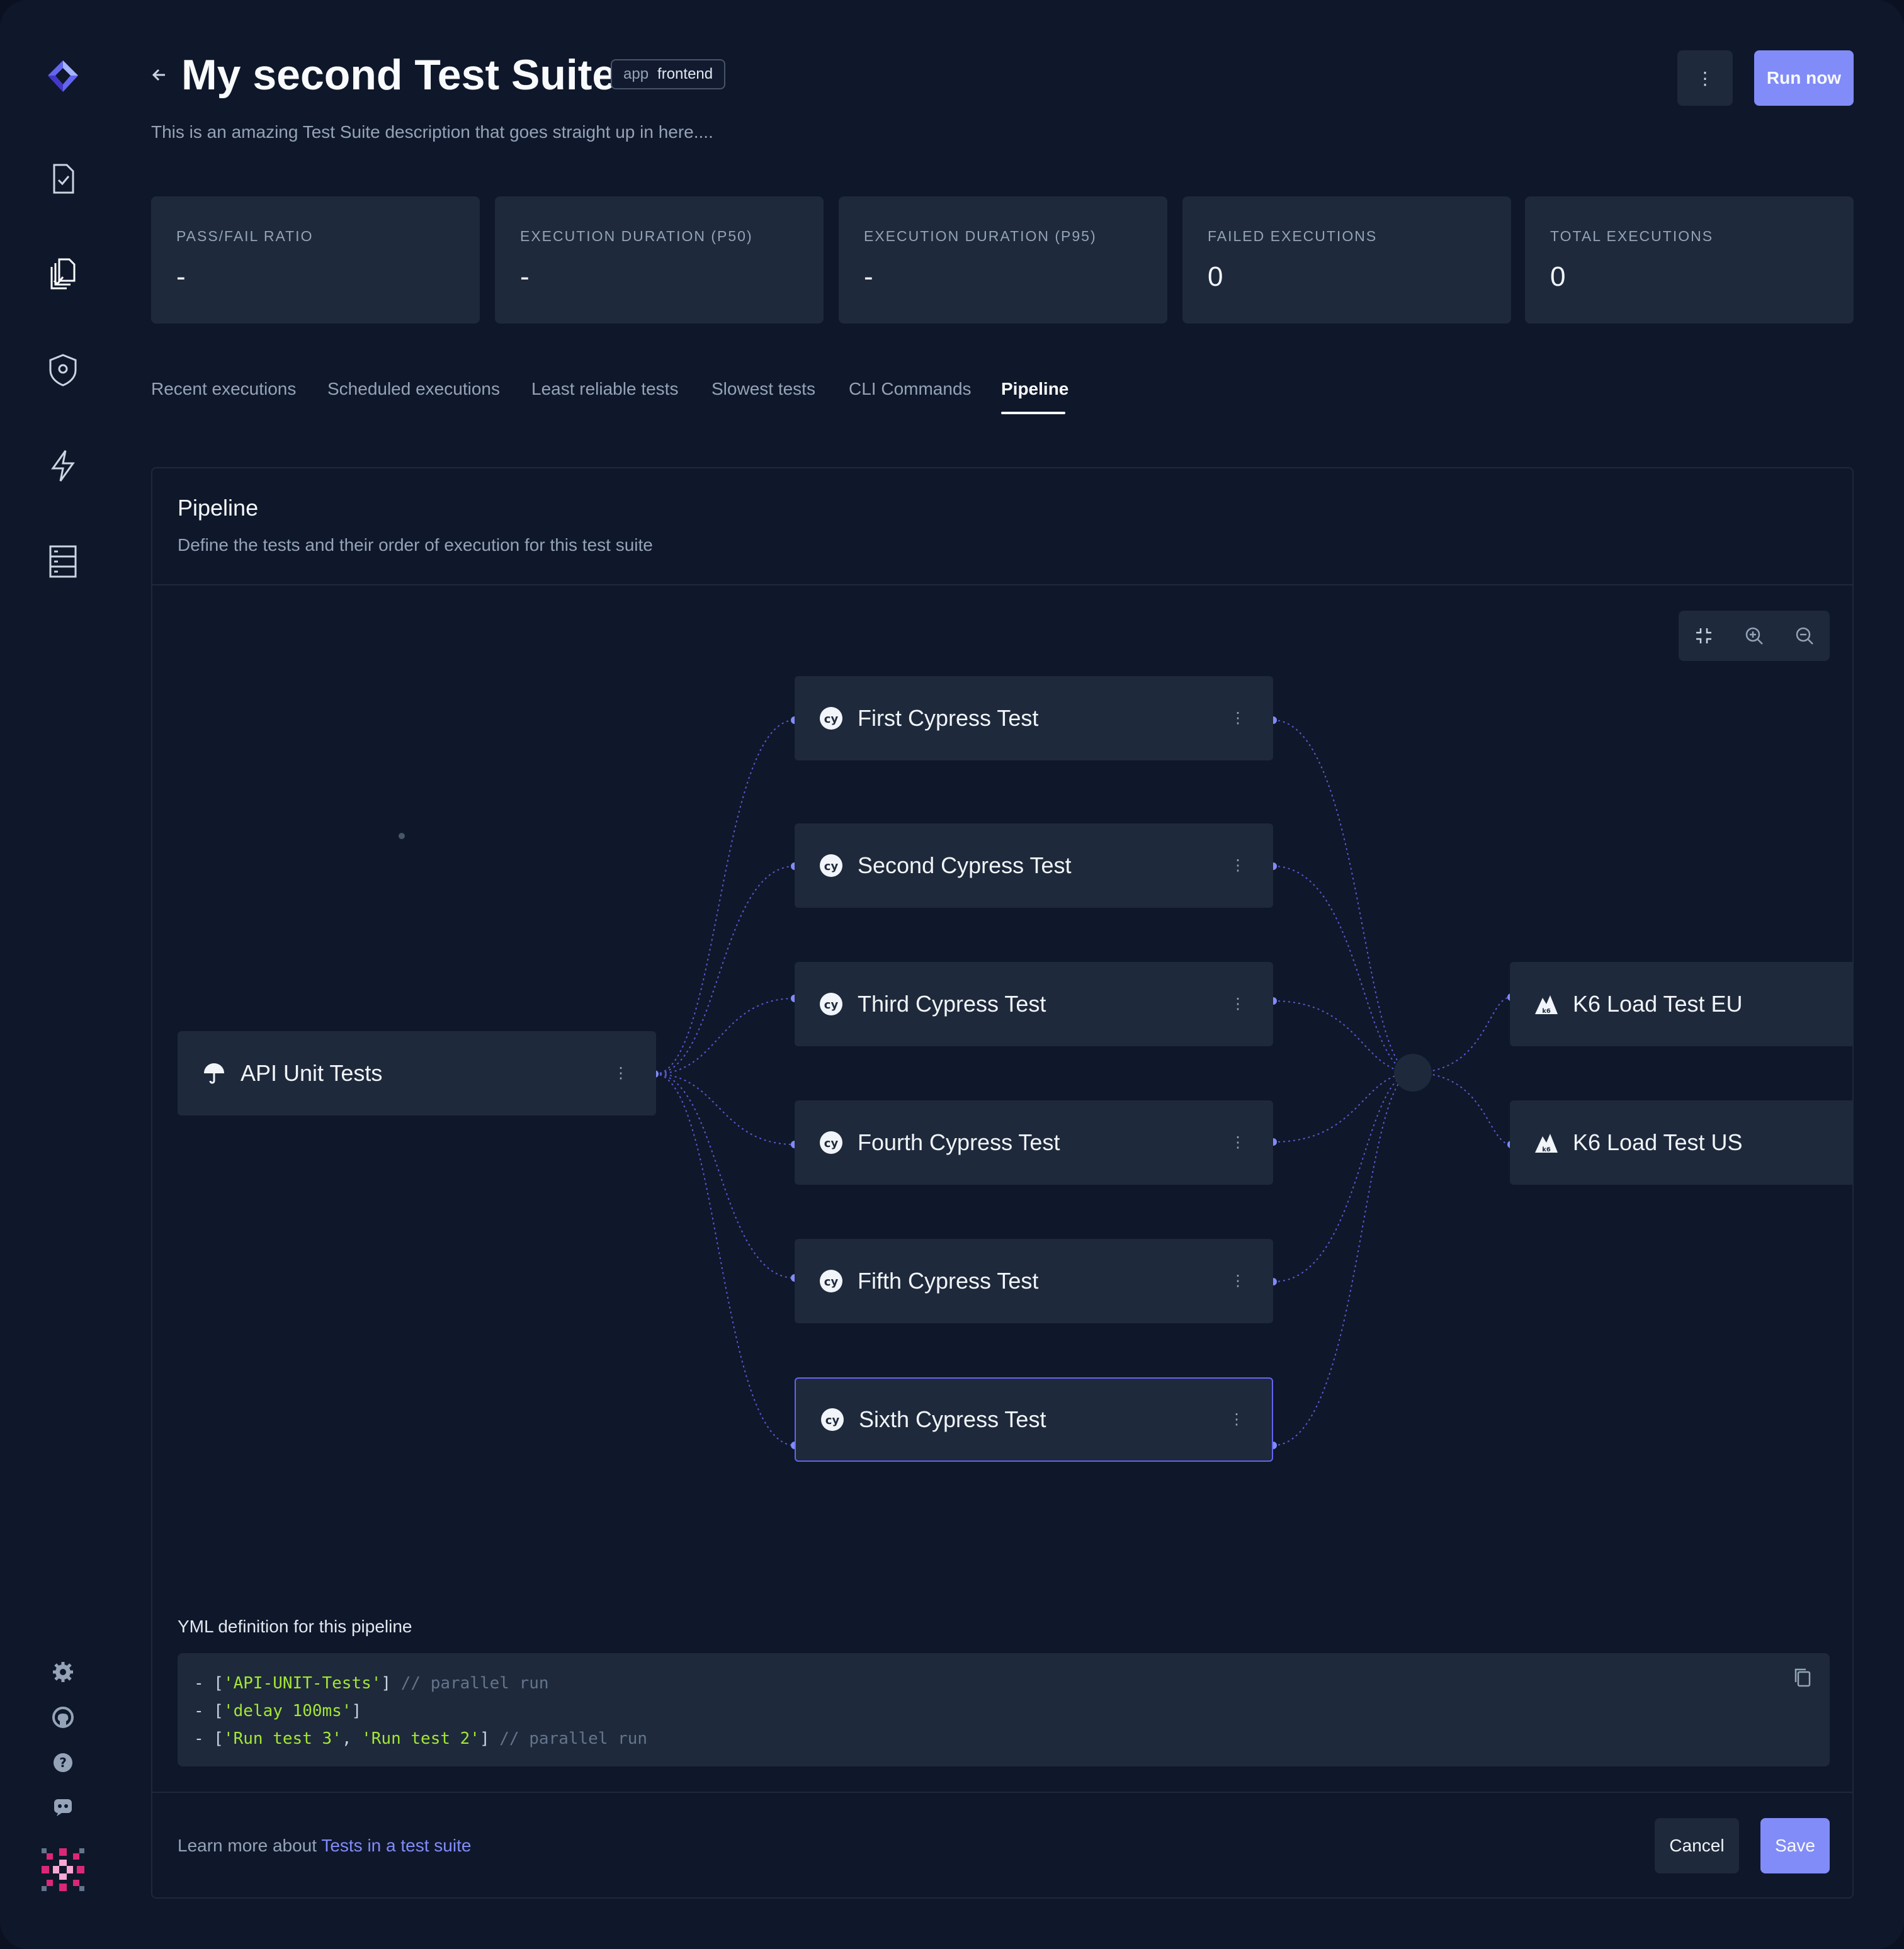 This screenshot has width=1904, height=1949. Describe the element at coordinates (1034, 389) in the screenshot. I see `tab-pipeline: Pipeline` at that location.